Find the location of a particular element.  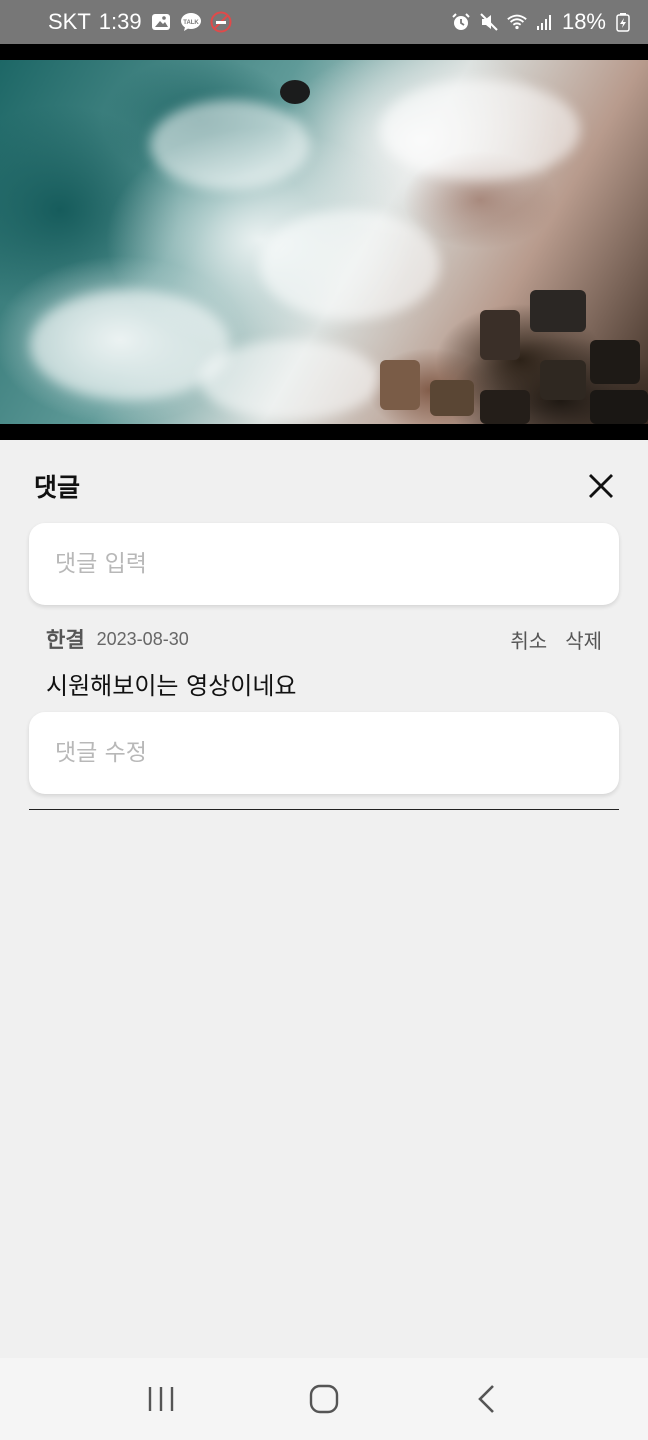

comment-input is located at coordinates (324, 564).